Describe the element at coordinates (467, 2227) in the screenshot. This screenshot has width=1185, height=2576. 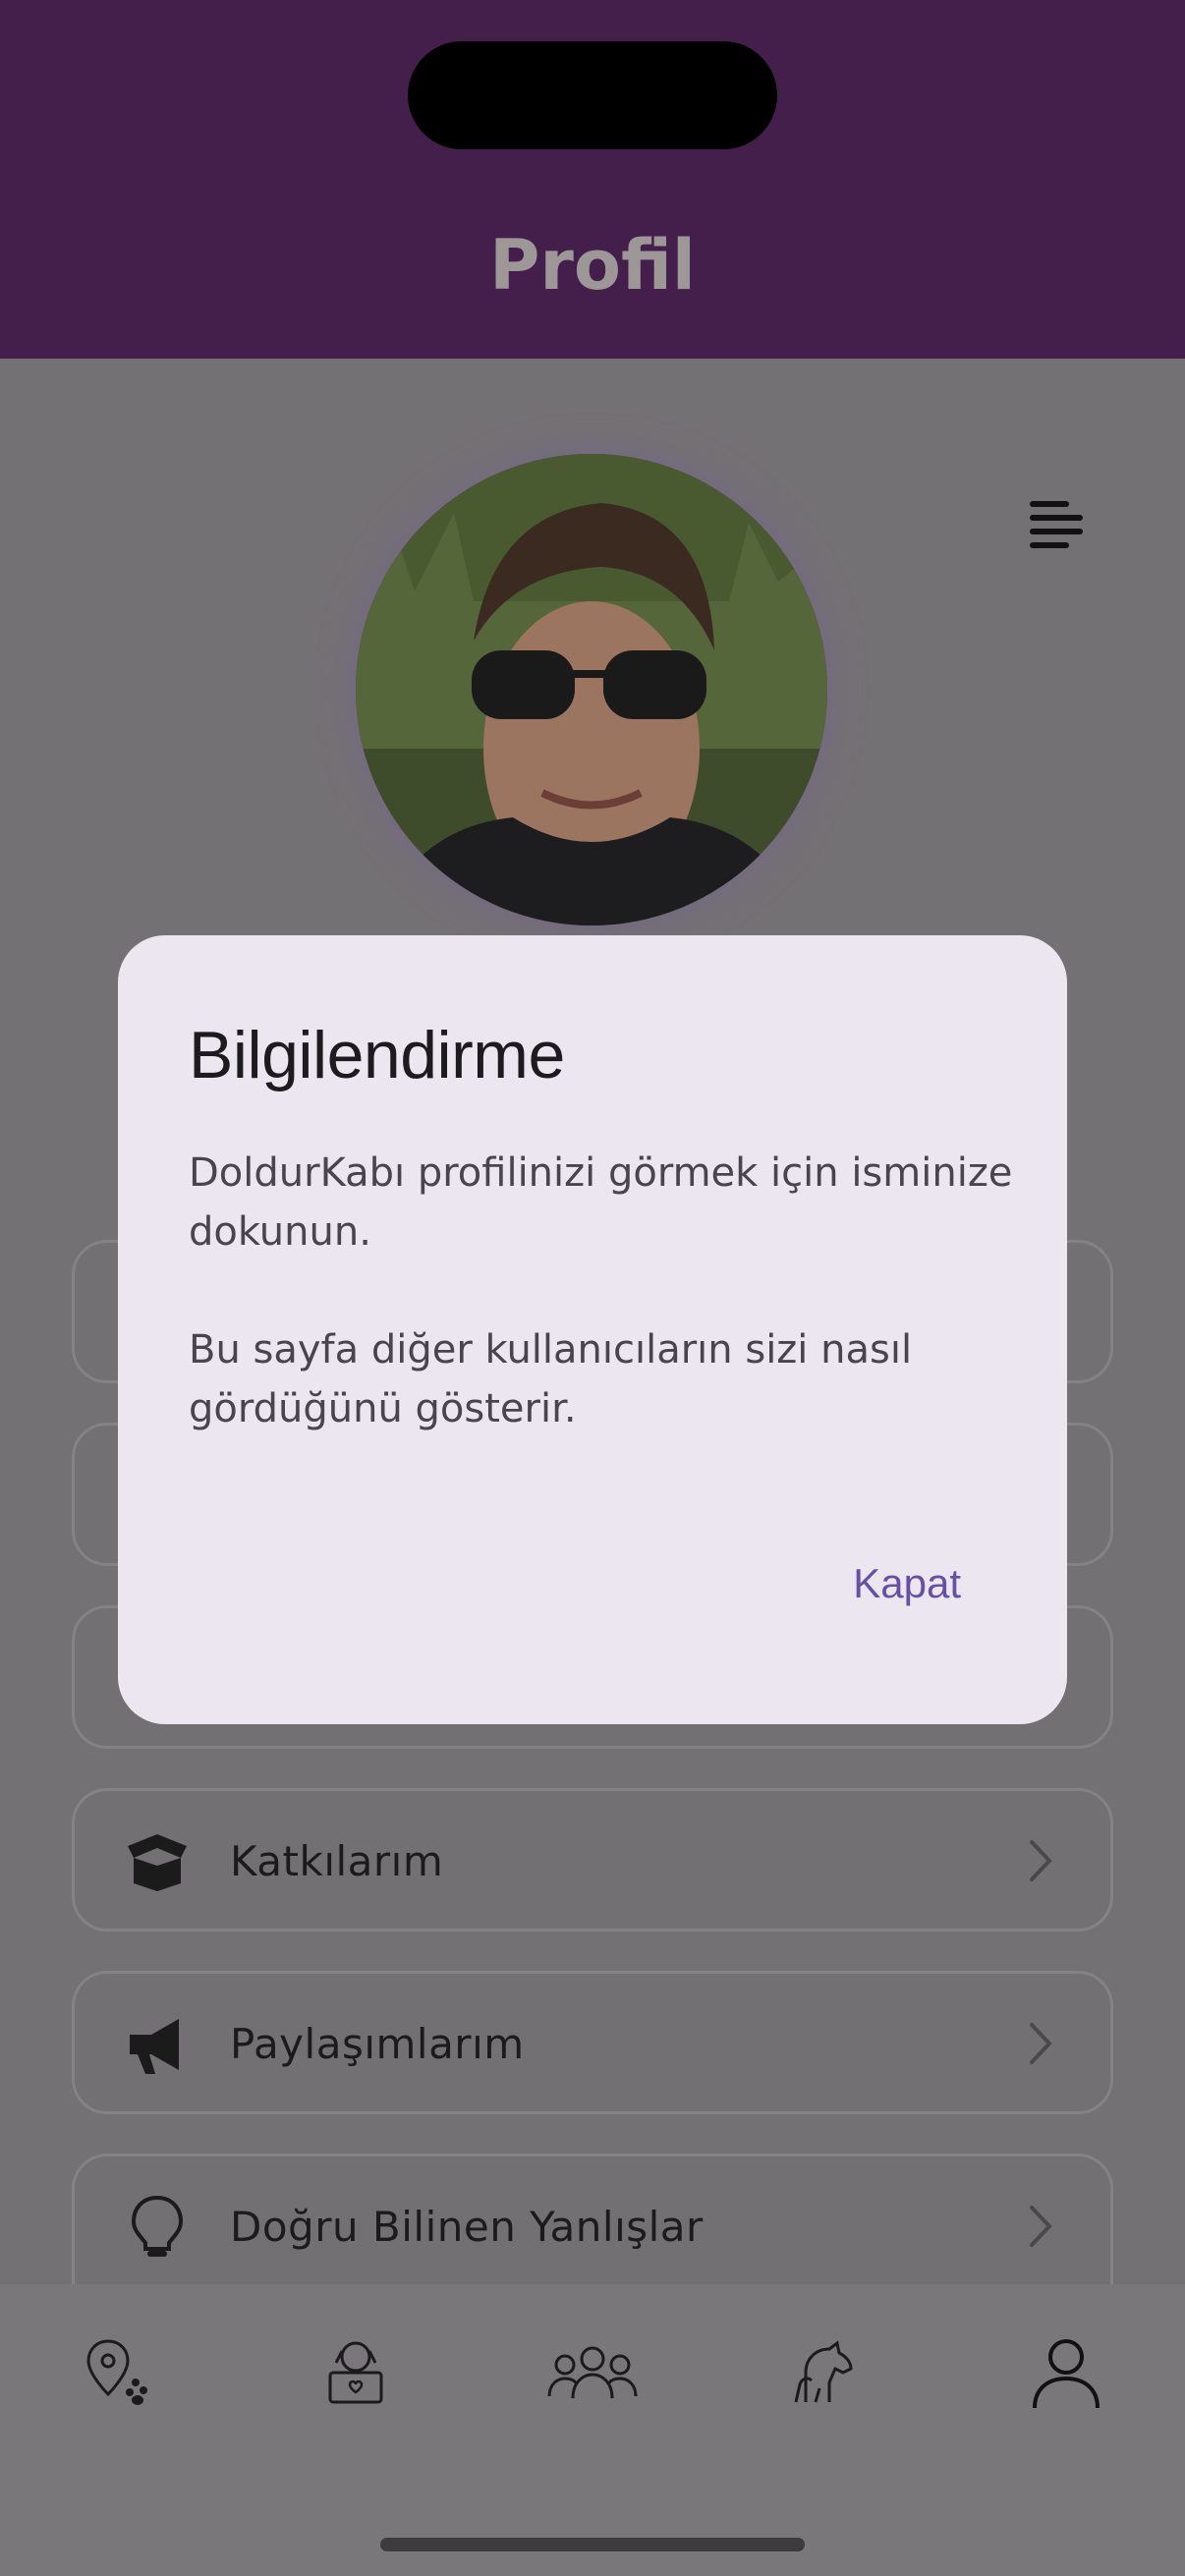
I see `menu-item-label: Doğru Bilinen Yanlışlar` at that location.